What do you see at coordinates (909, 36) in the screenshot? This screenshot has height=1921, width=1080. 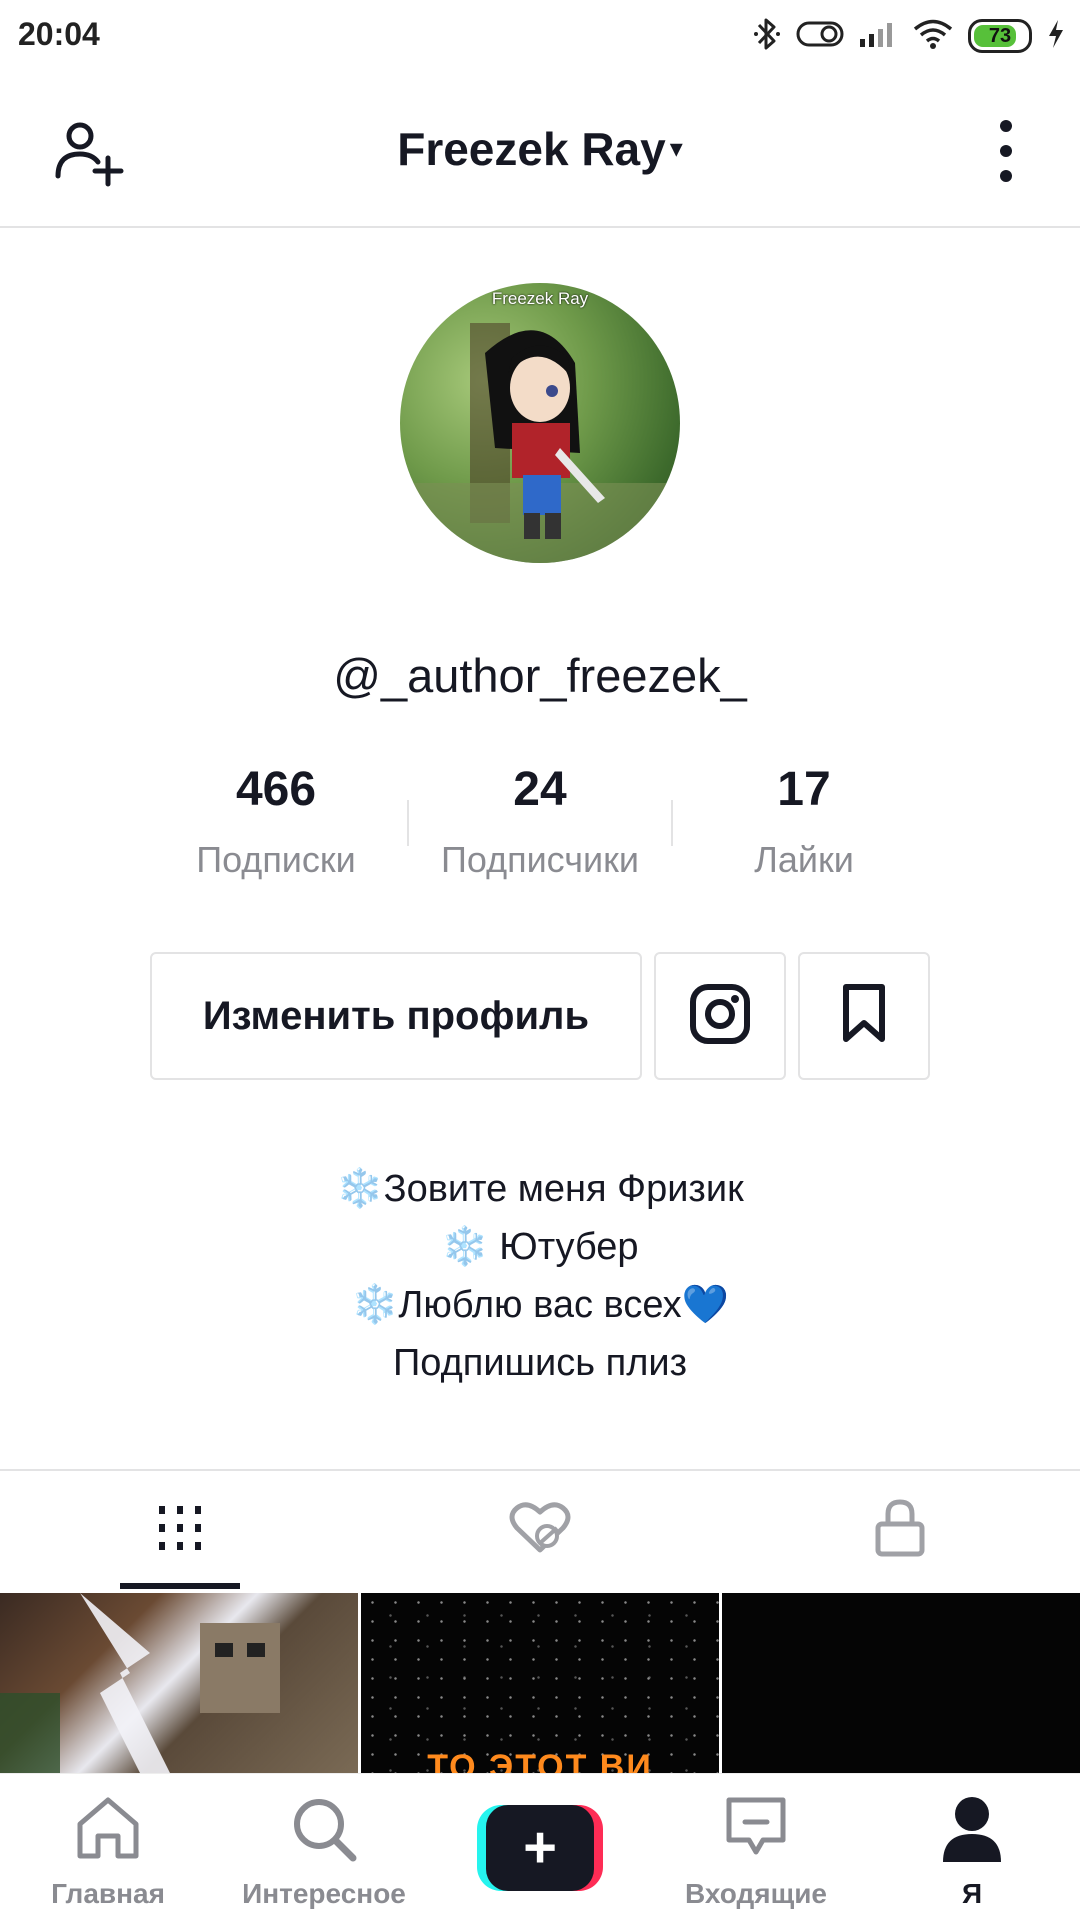 I see `status-icons: 73` at bounding box center [909, 36].